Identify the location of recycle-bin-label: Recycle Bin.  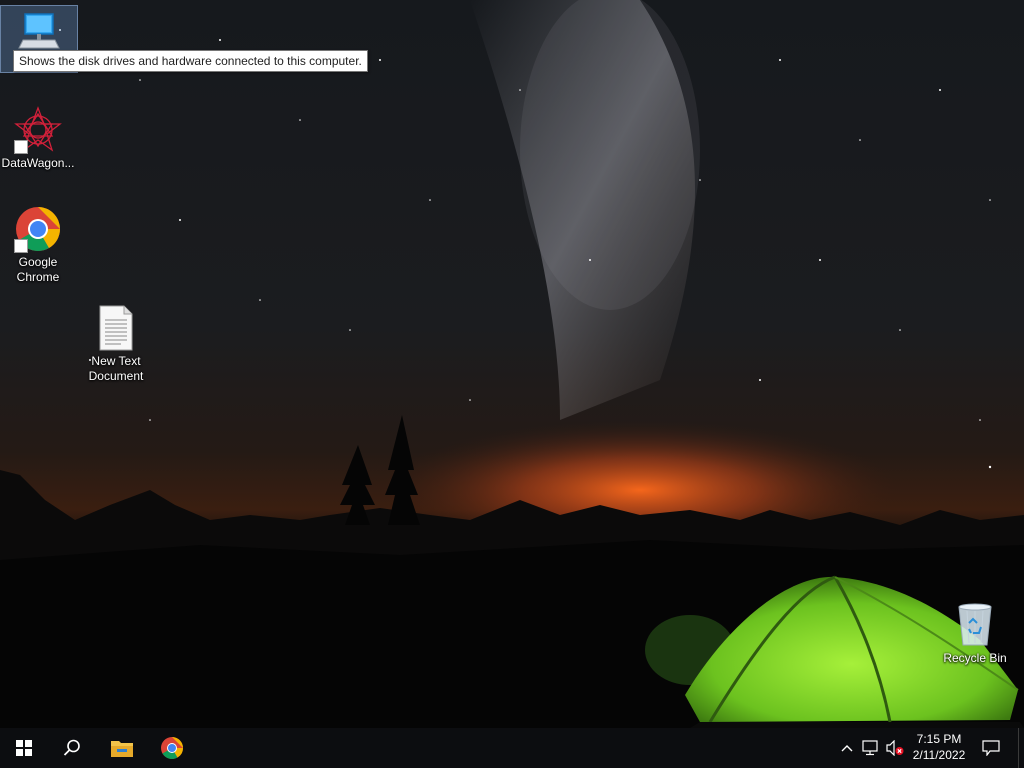
(975, 658).